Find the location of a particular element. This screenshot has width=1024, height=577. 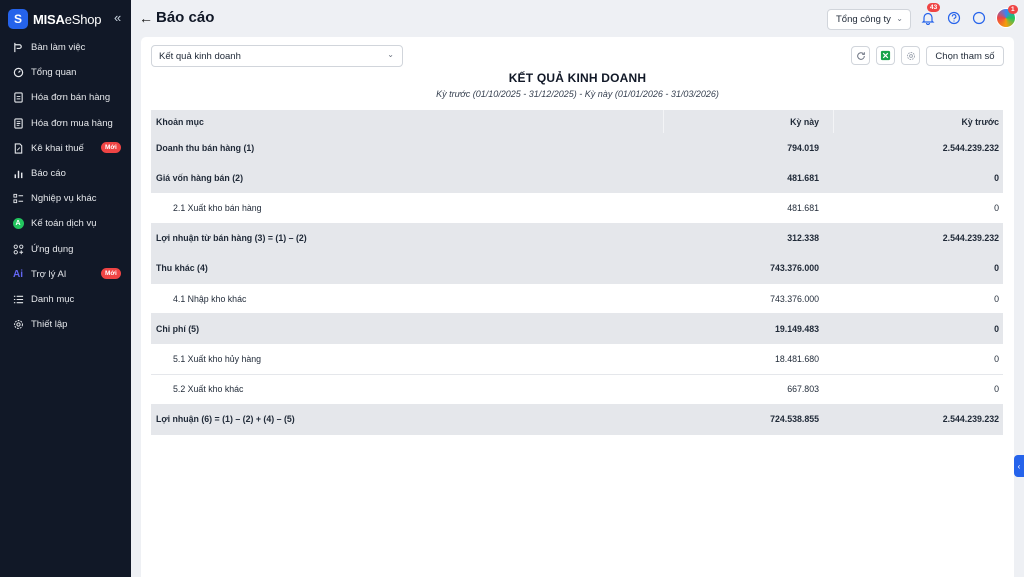

row-label: 5.1 Xuất kho hủy hàng is located at coordinates (217, 358).